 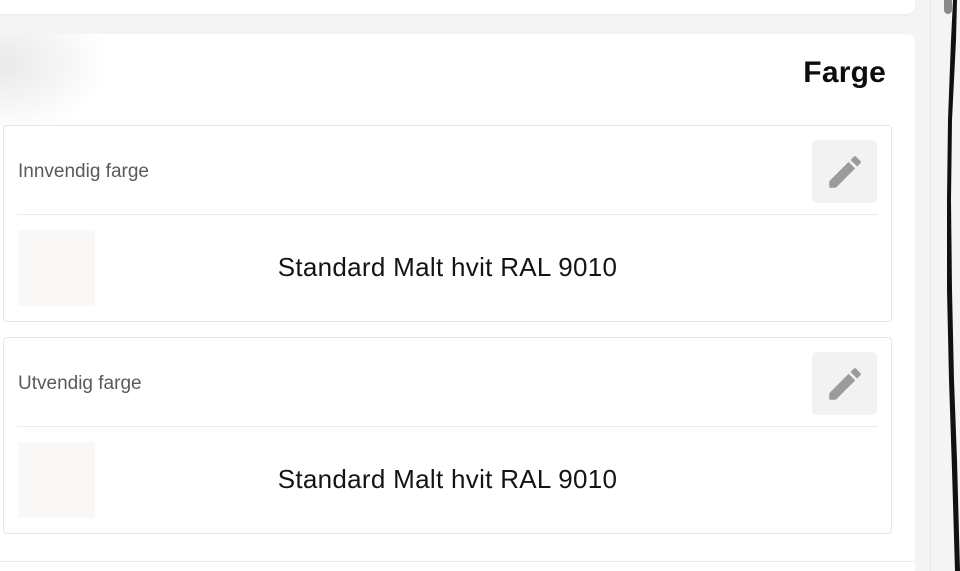 I want to click on section-title: Farge, so click(x=844, y=72).